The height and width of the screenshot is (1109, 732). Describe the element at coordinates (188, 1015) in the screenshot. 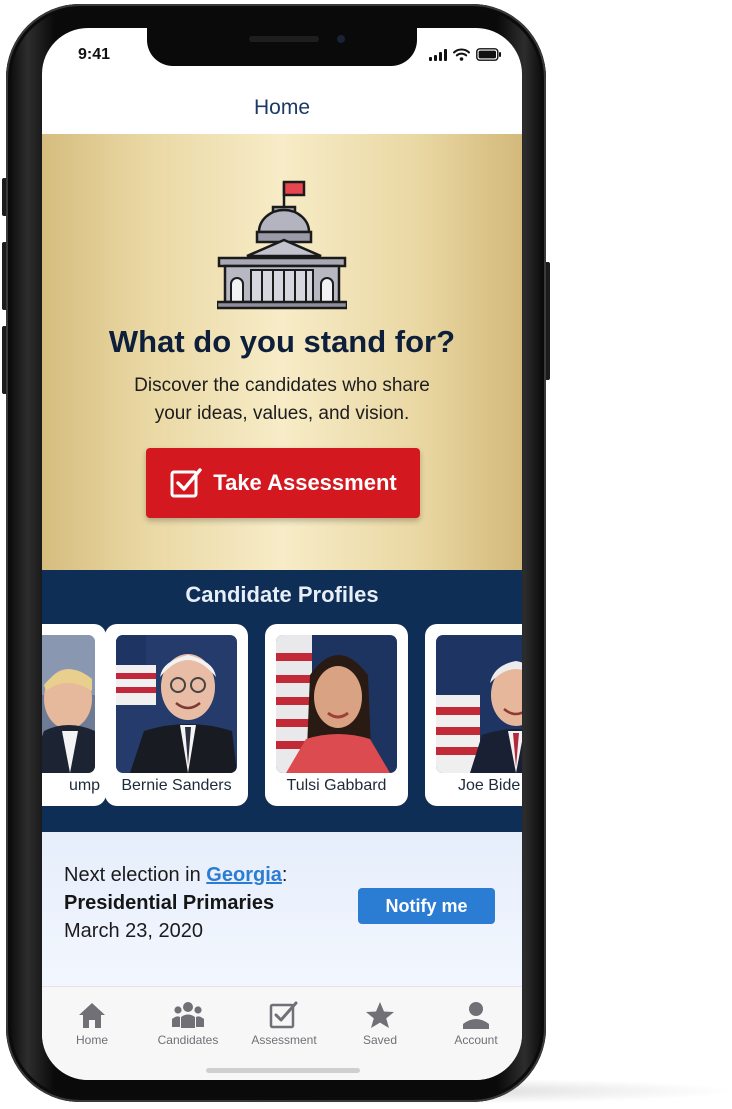

I see `people-icon` at that location.